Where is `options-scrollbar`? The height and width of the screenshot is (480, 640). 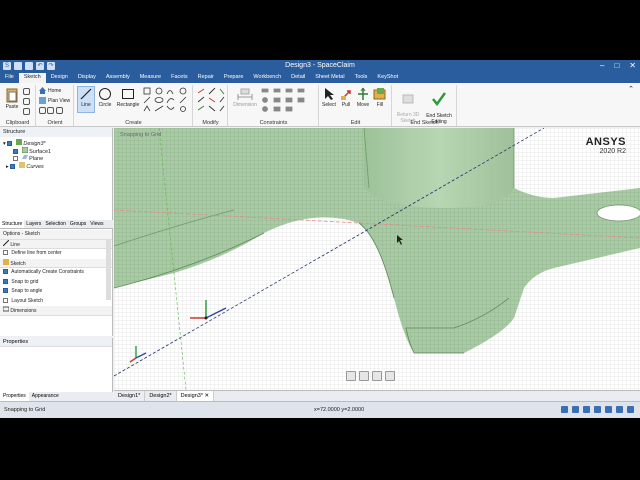
options-scrollbar is located at coordinates (108, 270).